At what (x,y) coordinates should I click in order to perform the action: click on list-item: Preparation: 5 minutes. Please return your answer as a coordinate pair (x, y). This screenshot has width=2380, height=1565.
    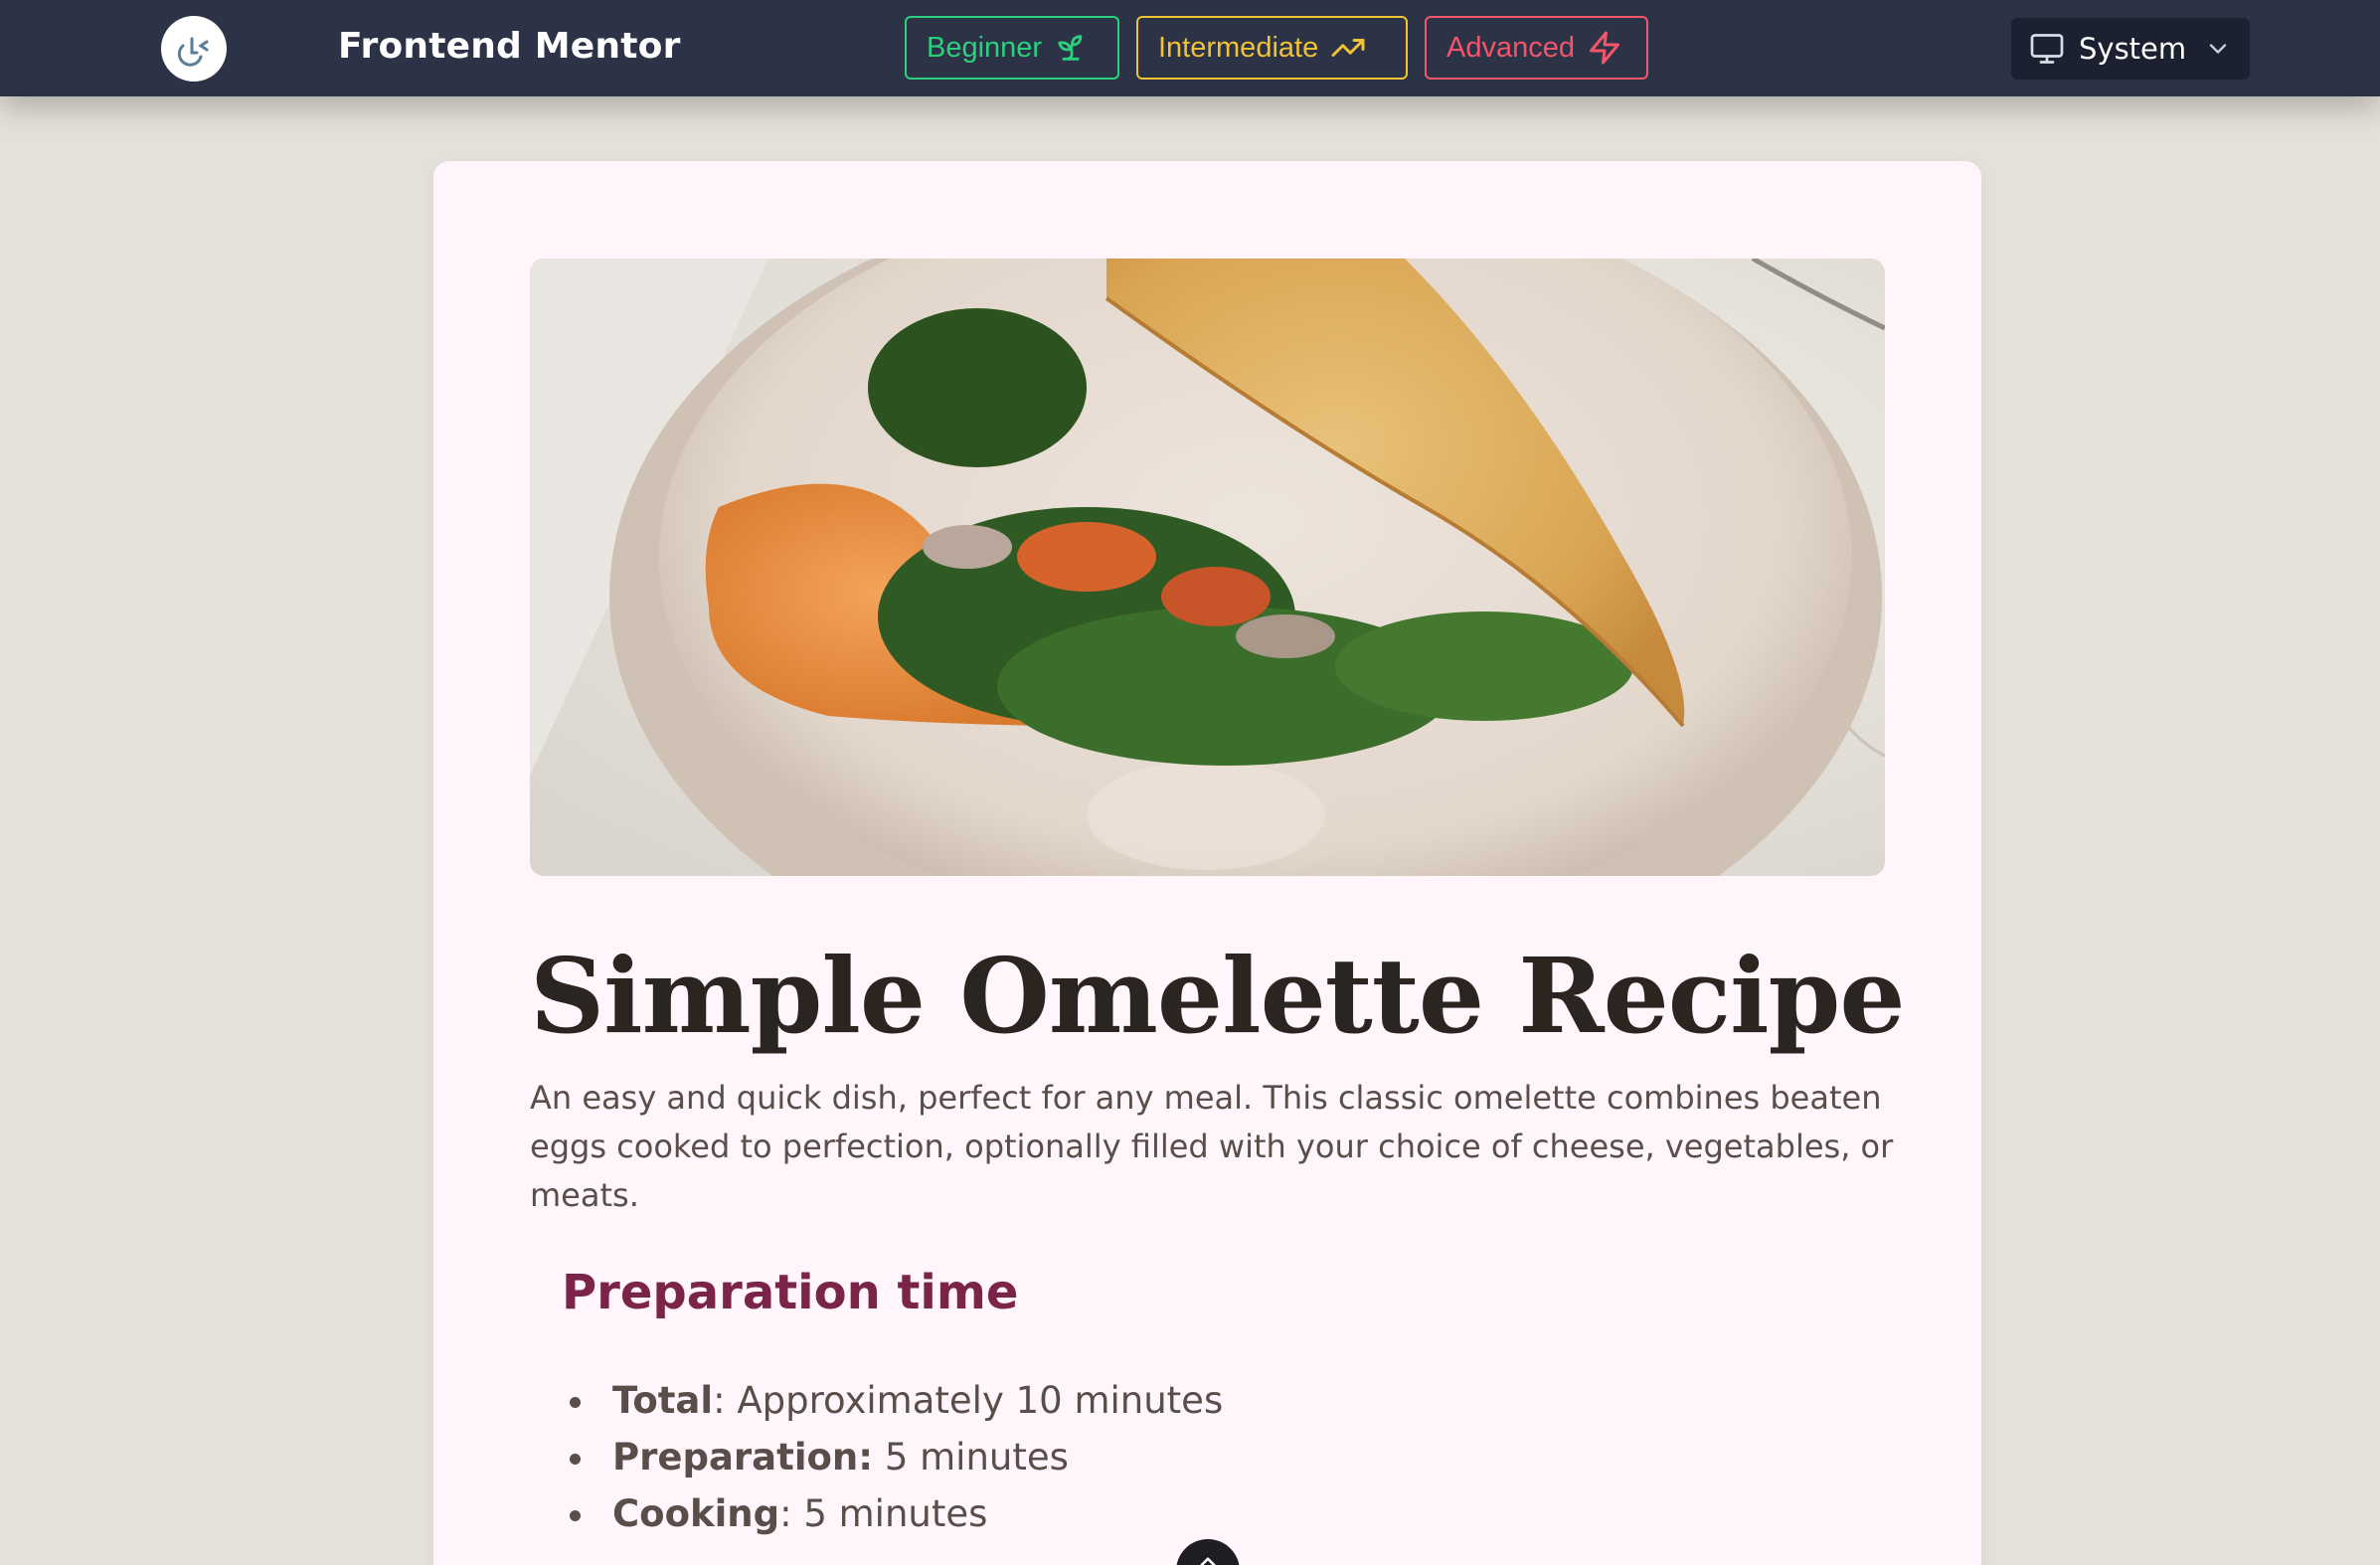
    Looking at the image, I should click on (892, 1457).